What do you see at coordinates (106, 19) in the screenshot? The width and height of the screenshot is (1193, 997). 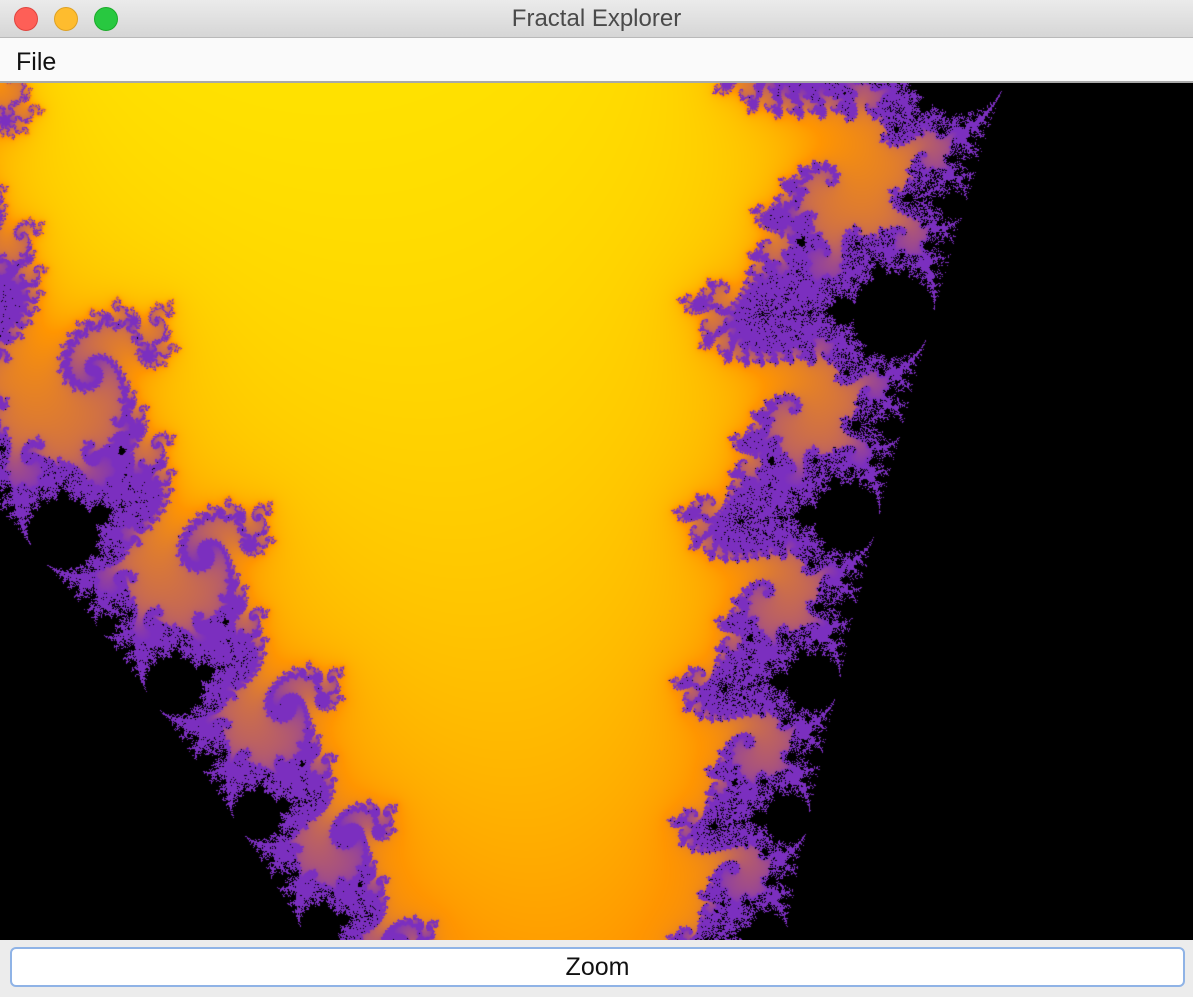 I see `zoom-window-button` at bounding box center [106, 19].